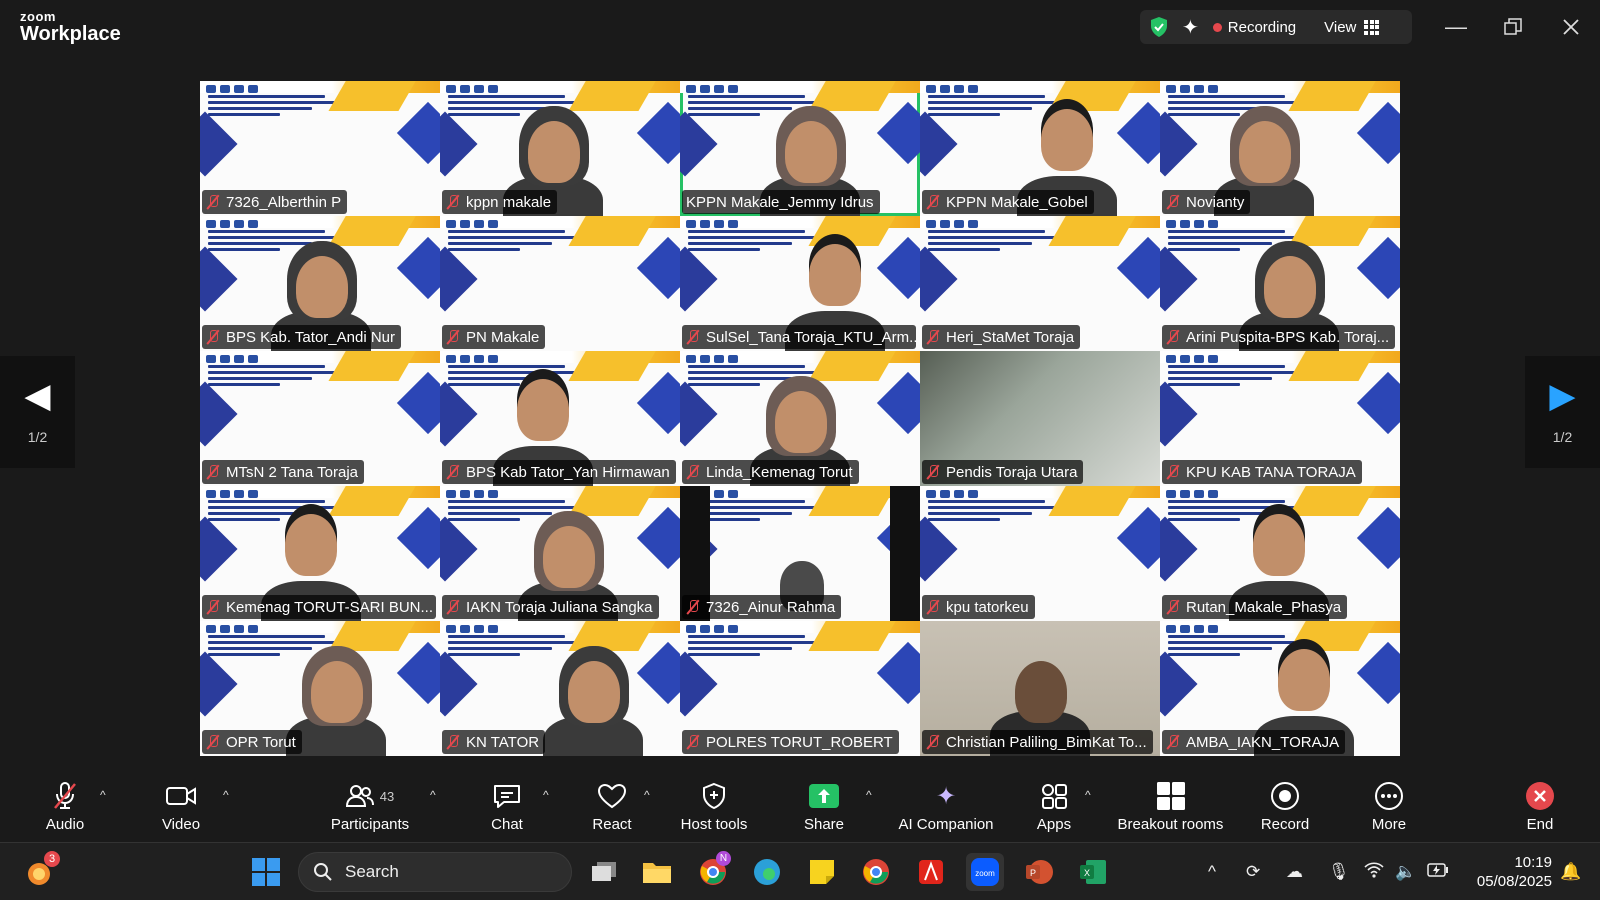 This screenshot has height=900, width=1600. What do you see at coordinates (266, 872) in the screenshot?
I see `windows-start-button` at bounding box center [266, 872].